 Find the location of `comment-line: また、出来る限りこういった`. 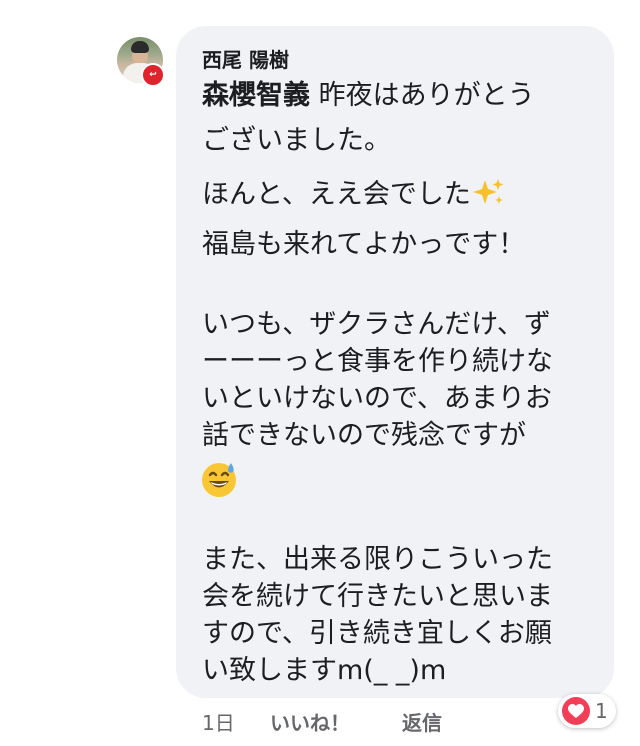

comment-line: また、出来る限りこういった is located at coordinates (377, 559).